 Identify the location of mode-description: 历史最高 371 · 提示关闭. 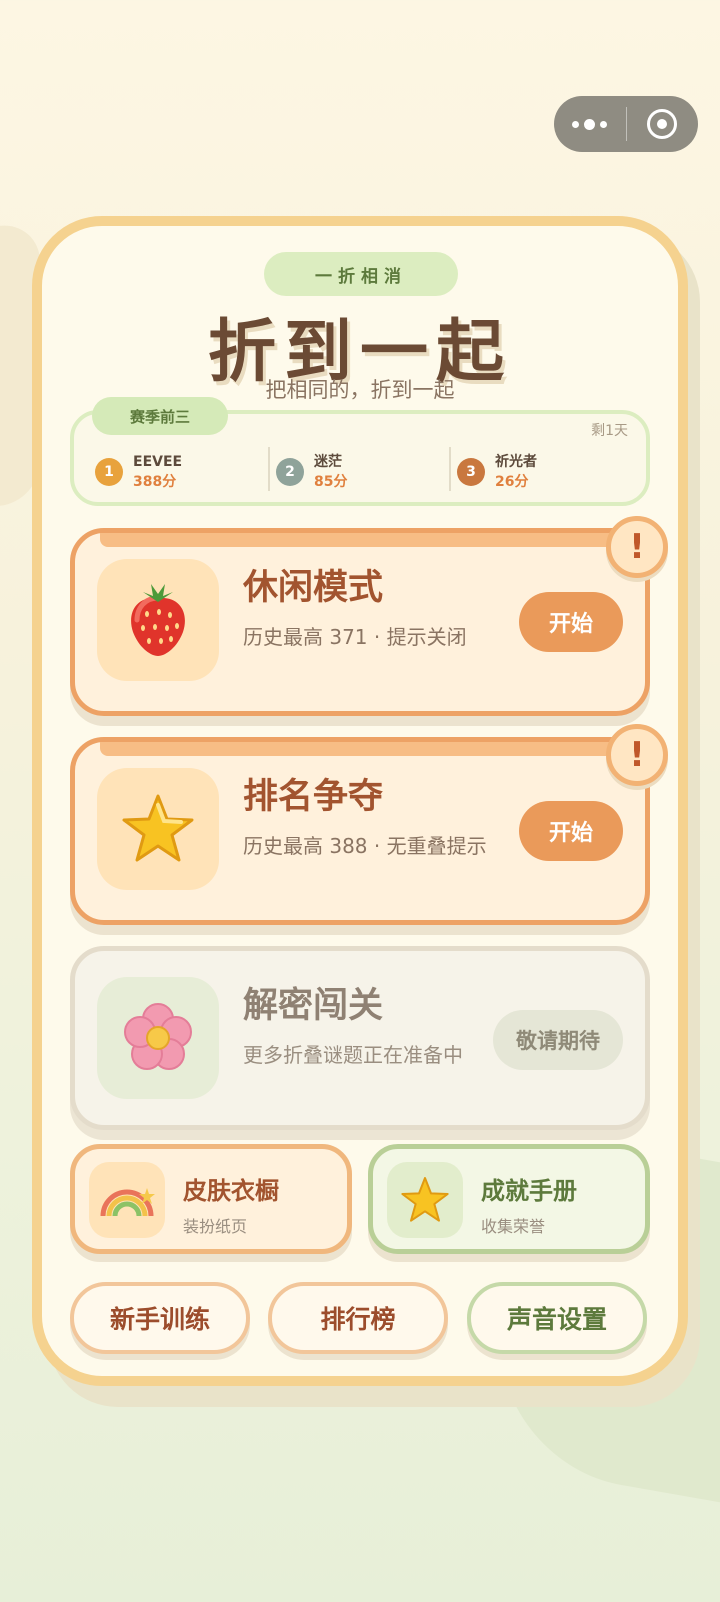
(355, 637).